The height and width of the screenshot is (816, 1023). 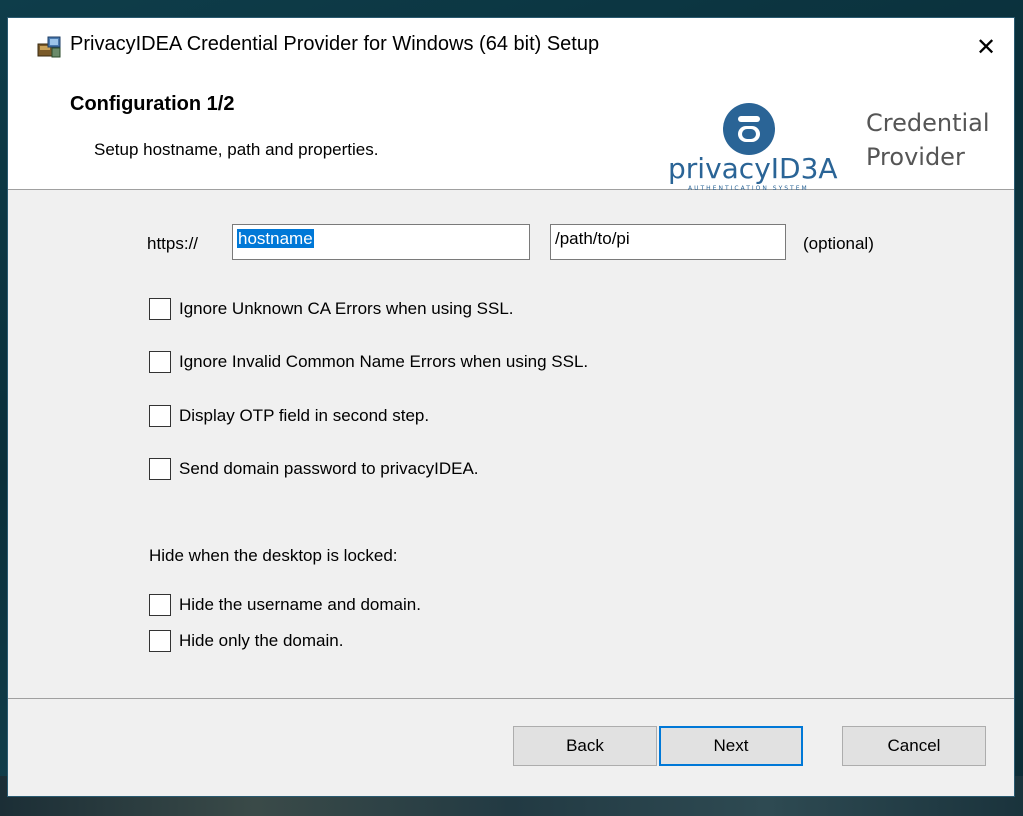 What do you see at coordinates (275, 238) in the screenshot?
I see `hostname-value: hostname` at bounding box center [275, 238].